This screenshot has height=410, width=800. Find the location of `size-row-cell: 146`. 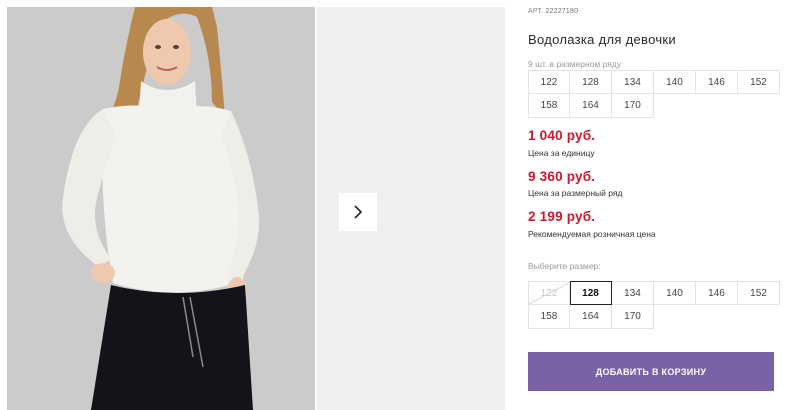

size-row-cell: 146 is located at coordinates (717, 82).